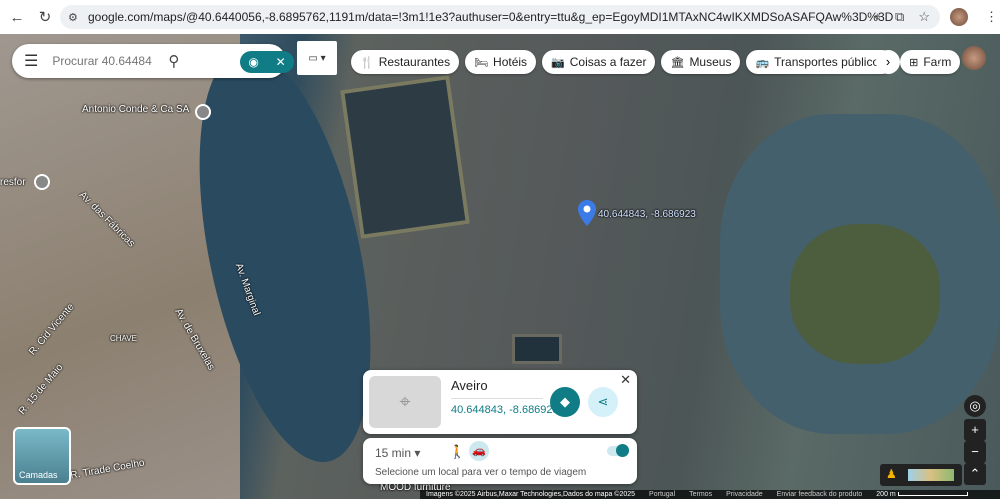 The image size is (1000, 499). What do you see at coordinates (891, 474) in the screenshot?
I see `pegman-icon: ♟` at bounding box center [891, 474].